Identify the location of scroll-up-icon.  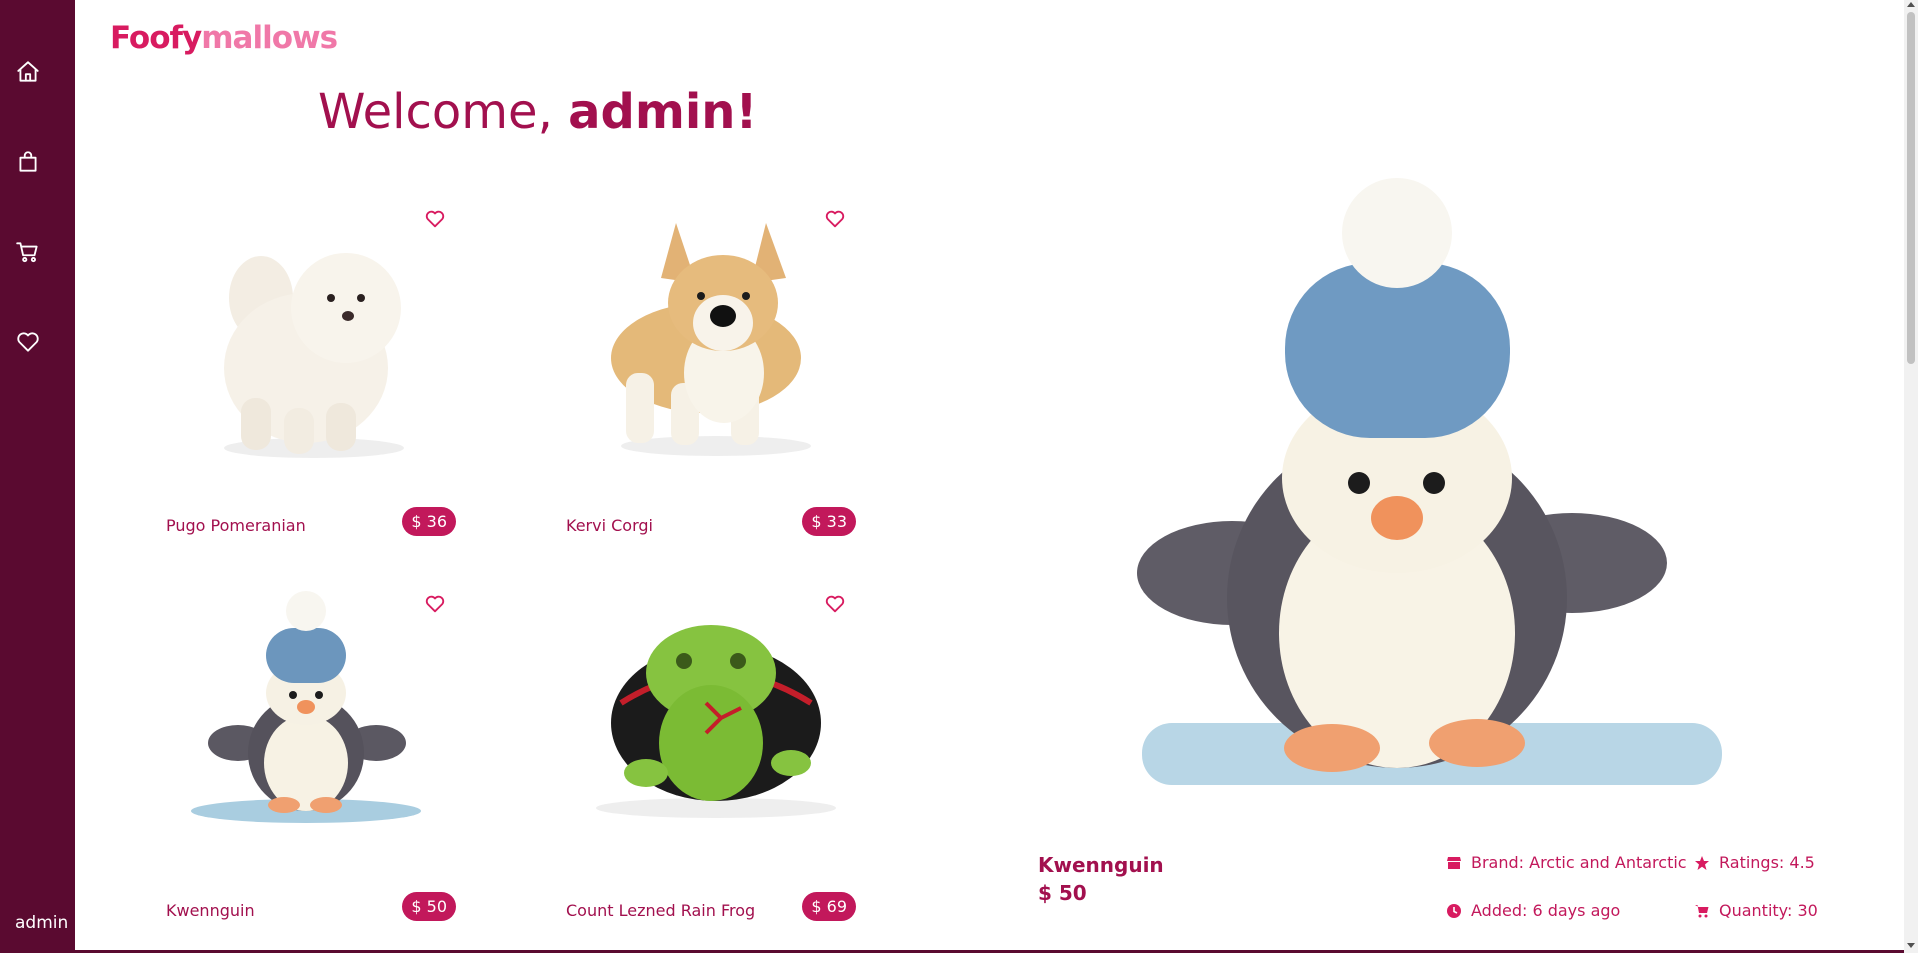
(1911, 4).